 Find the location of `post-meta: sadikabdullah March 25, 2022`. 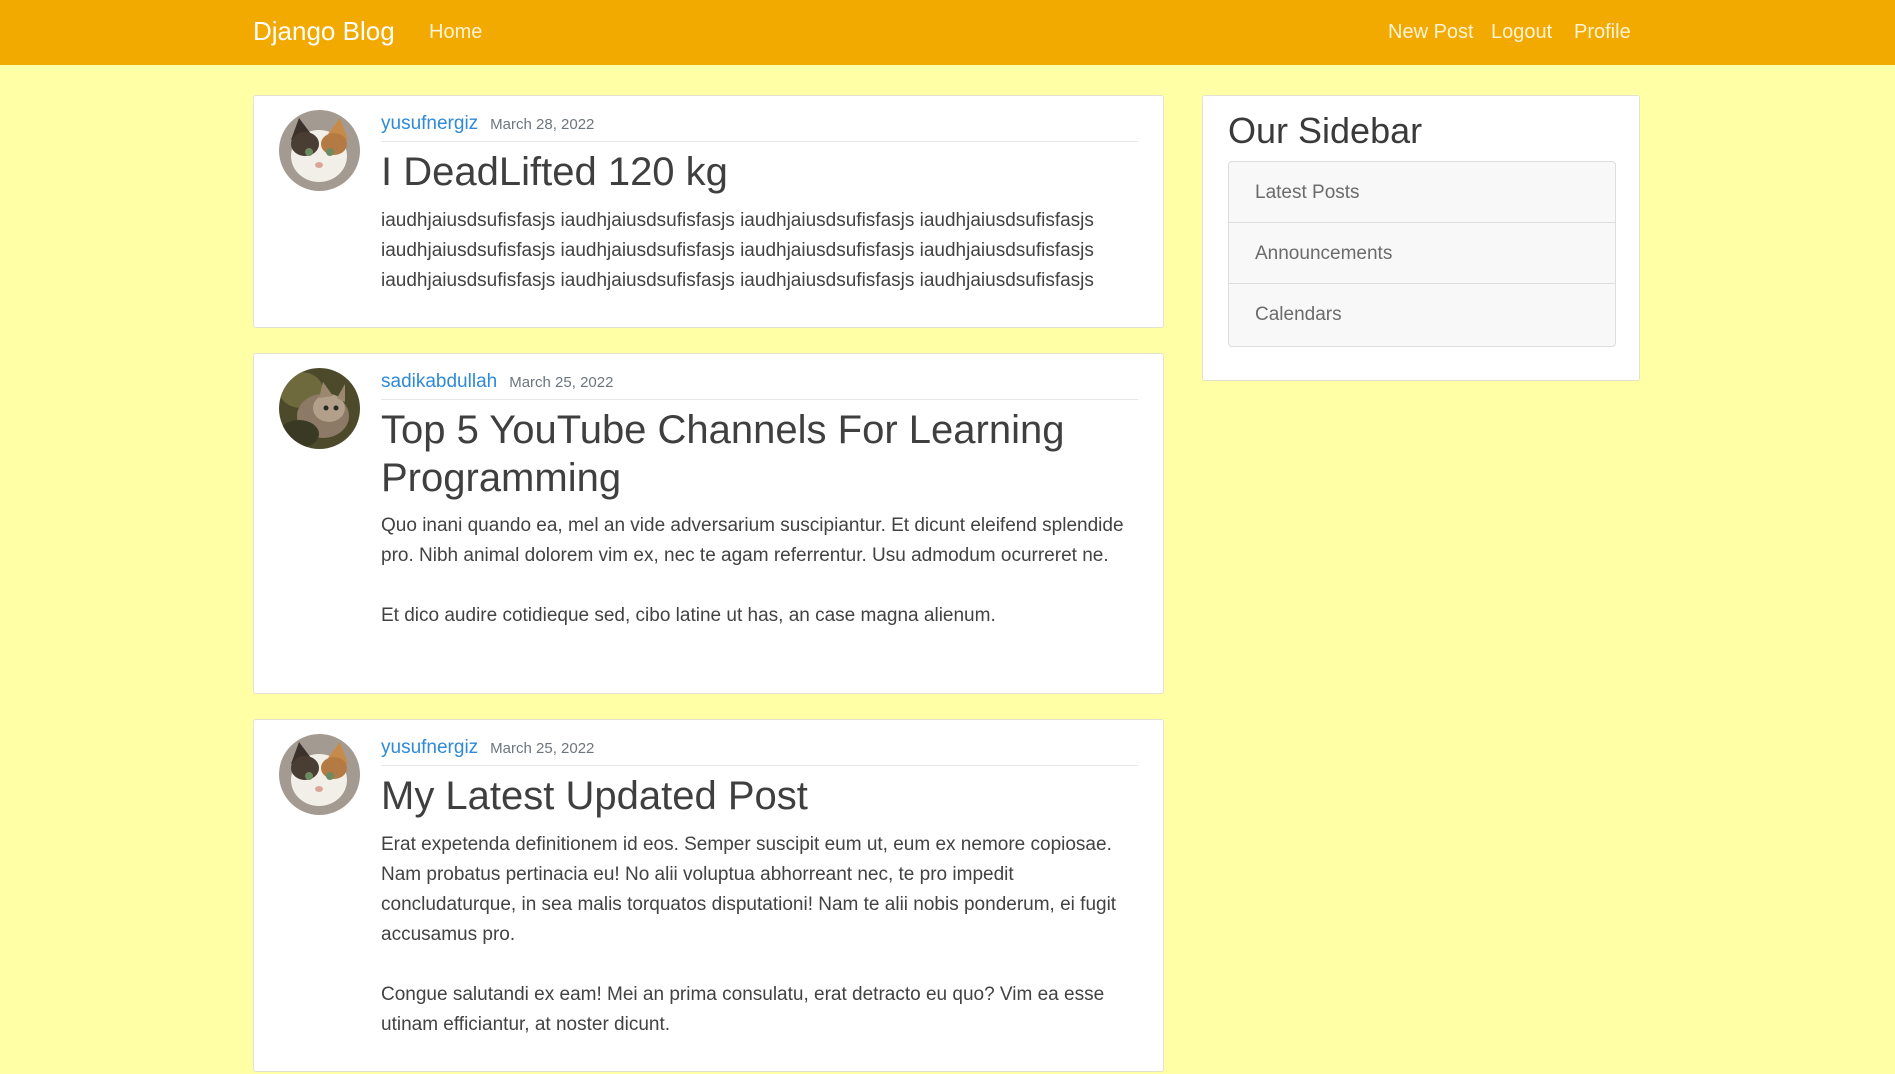

post-meta: sadikabdullah March 25, 2022 is located at coordinates (759, 385).